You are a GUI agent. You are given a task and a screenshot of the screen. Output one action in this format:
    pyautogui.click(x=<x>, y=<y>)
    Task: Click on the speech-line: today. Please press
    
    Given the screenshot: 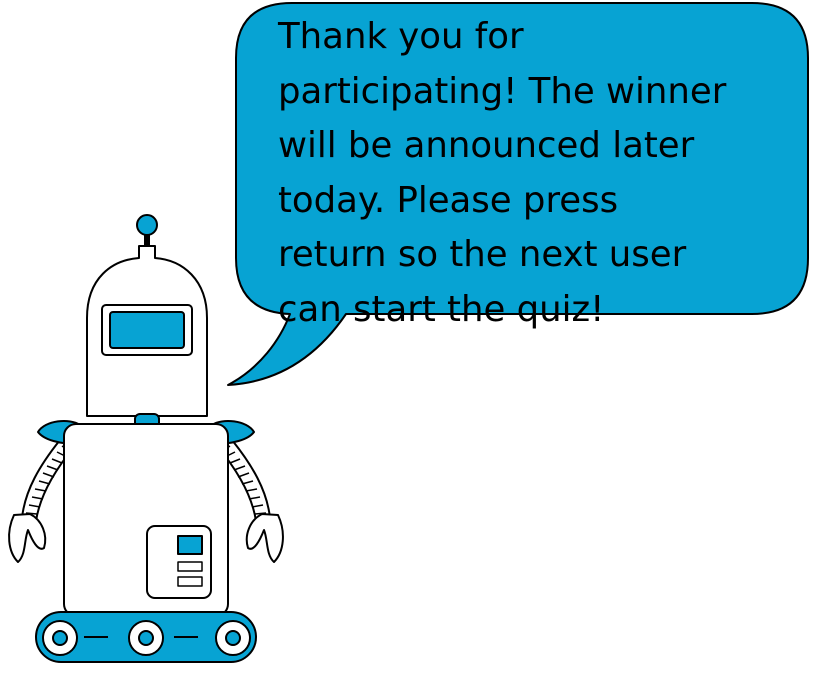 What is the action you would take?
    pyautogui.click(x=448, y=200)
    